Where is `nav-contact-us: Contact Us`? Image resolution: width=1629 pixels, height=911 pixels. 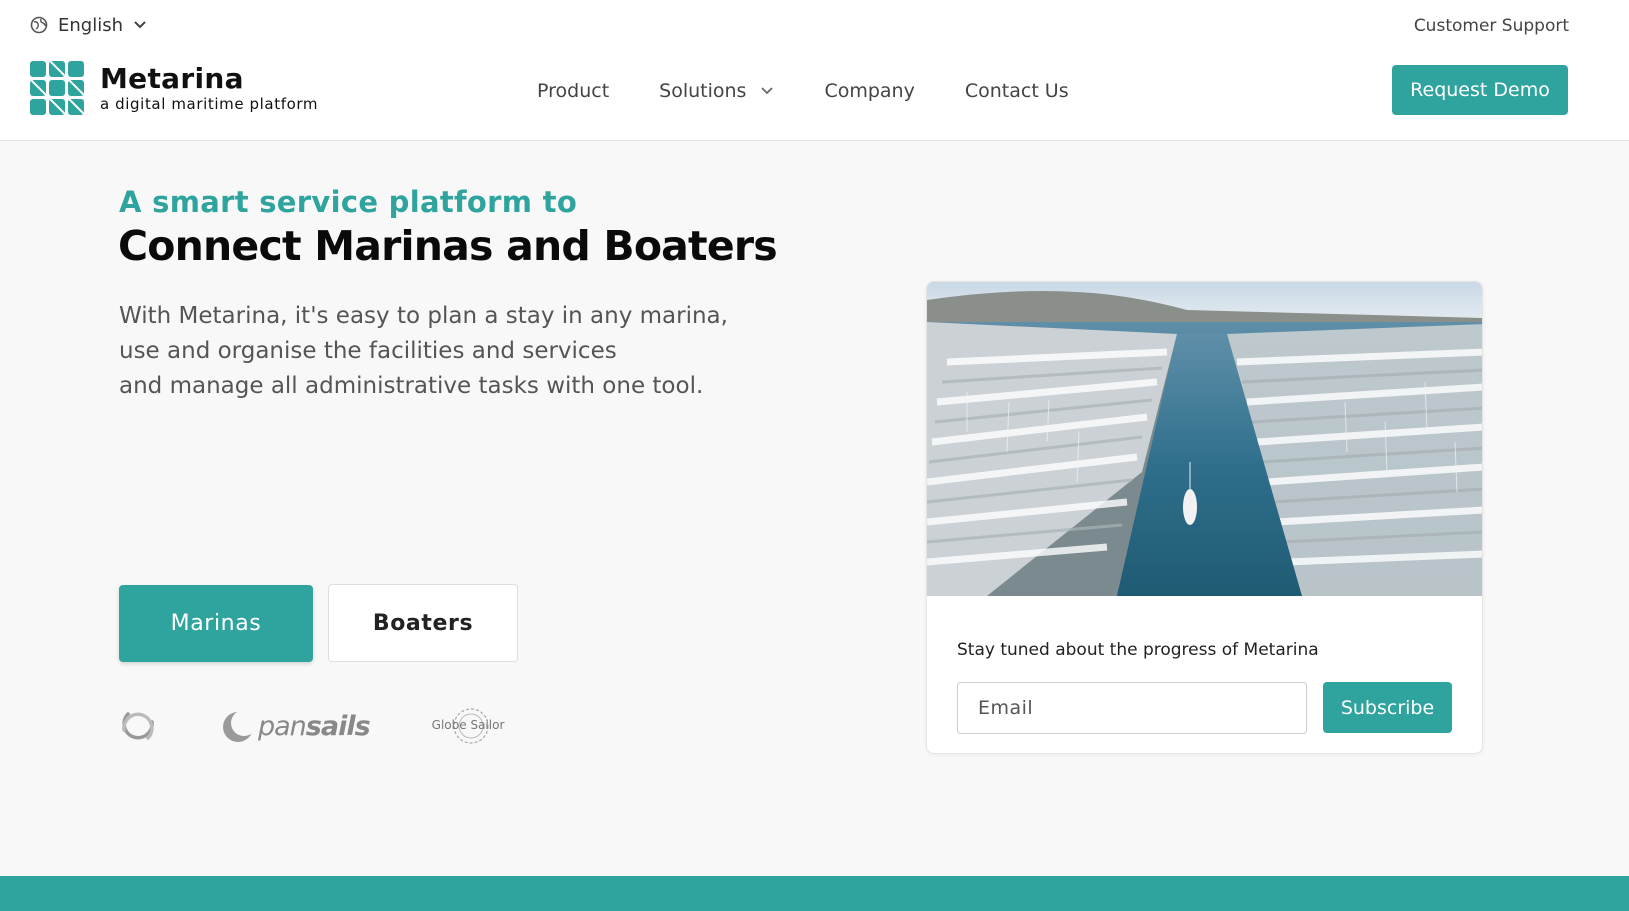
nav-contact-us: Contact Us is located at coordinates (1017, 91).